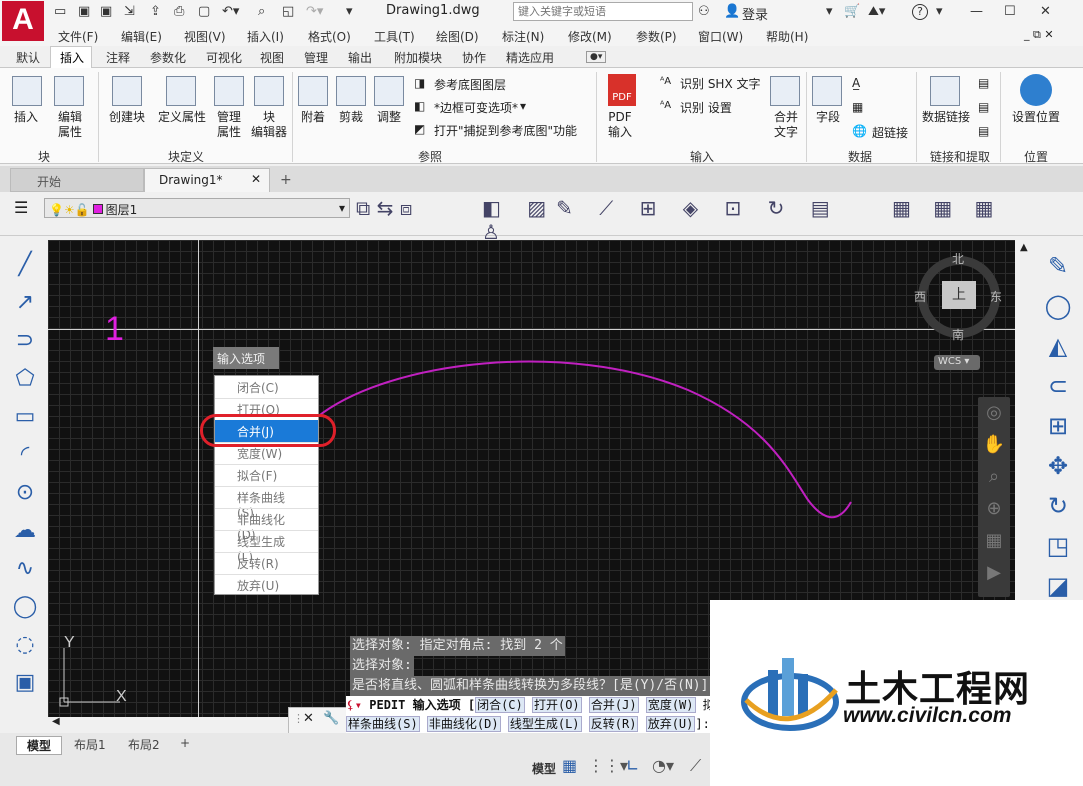 This screenshot has height=786, width=1083. What do you see at coordinates (265, 36) in the screenshot?
I see `menu-insert: 插入(I)` at bounding box center [265, 36].